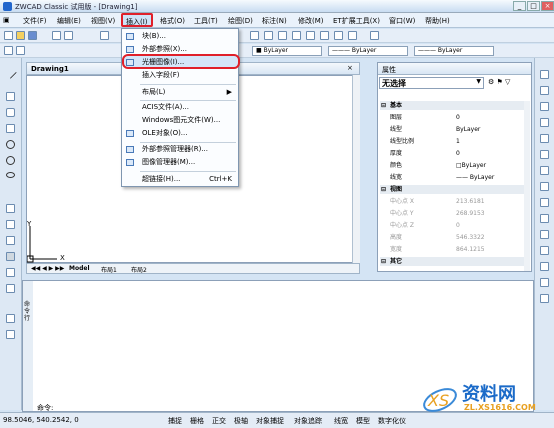 The height and width of the screenshot is (428, 554). I want to click on tab-close-icon: ×, so click(350, 68).